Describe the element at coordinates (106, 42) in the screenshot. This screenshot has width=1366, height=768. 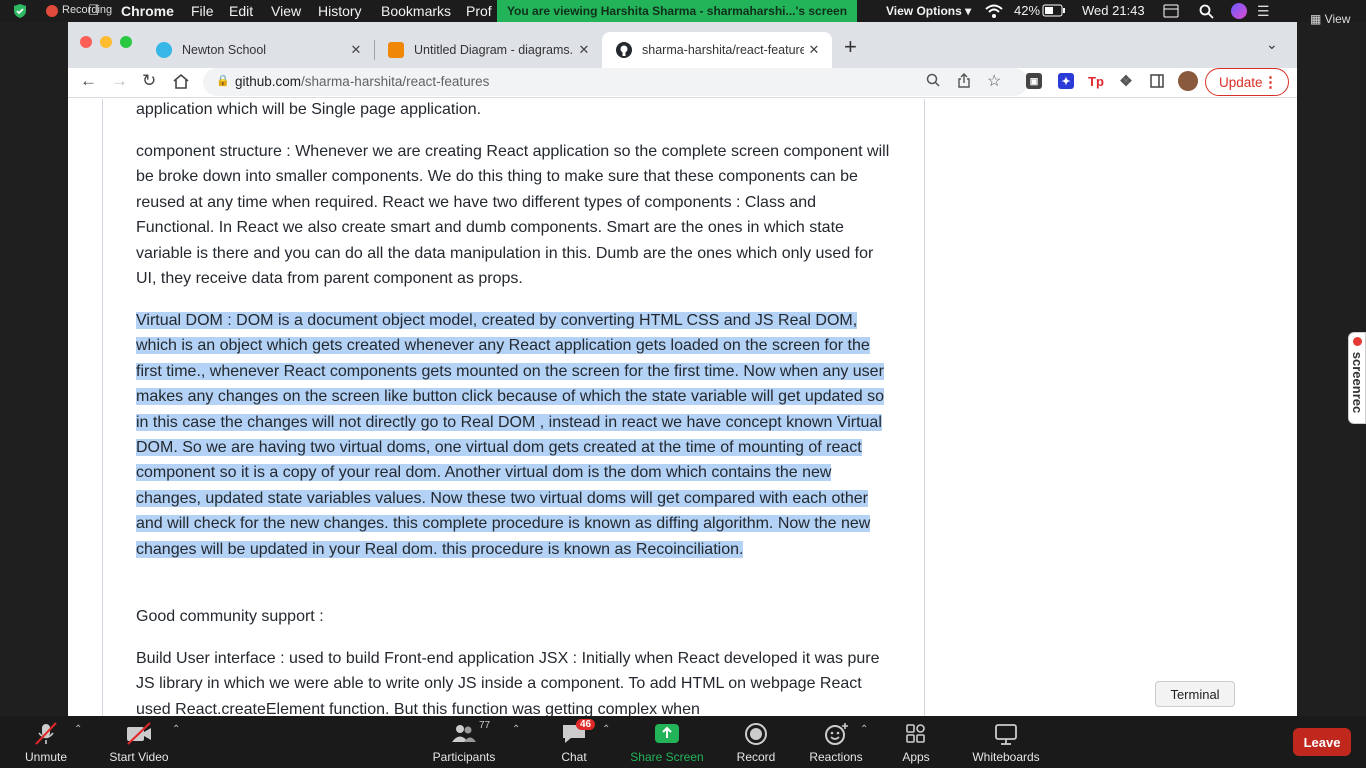
I see `minimize-window-button` at that location.